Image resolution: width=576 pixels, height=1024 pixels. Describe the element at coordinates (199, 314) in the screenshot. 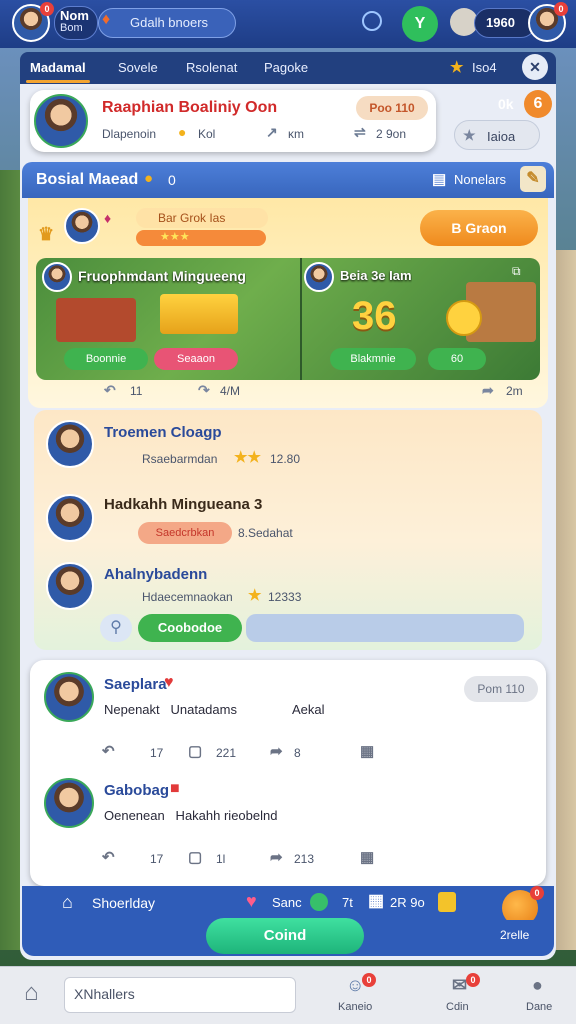

I see `gold-bars-illustration` at that location.